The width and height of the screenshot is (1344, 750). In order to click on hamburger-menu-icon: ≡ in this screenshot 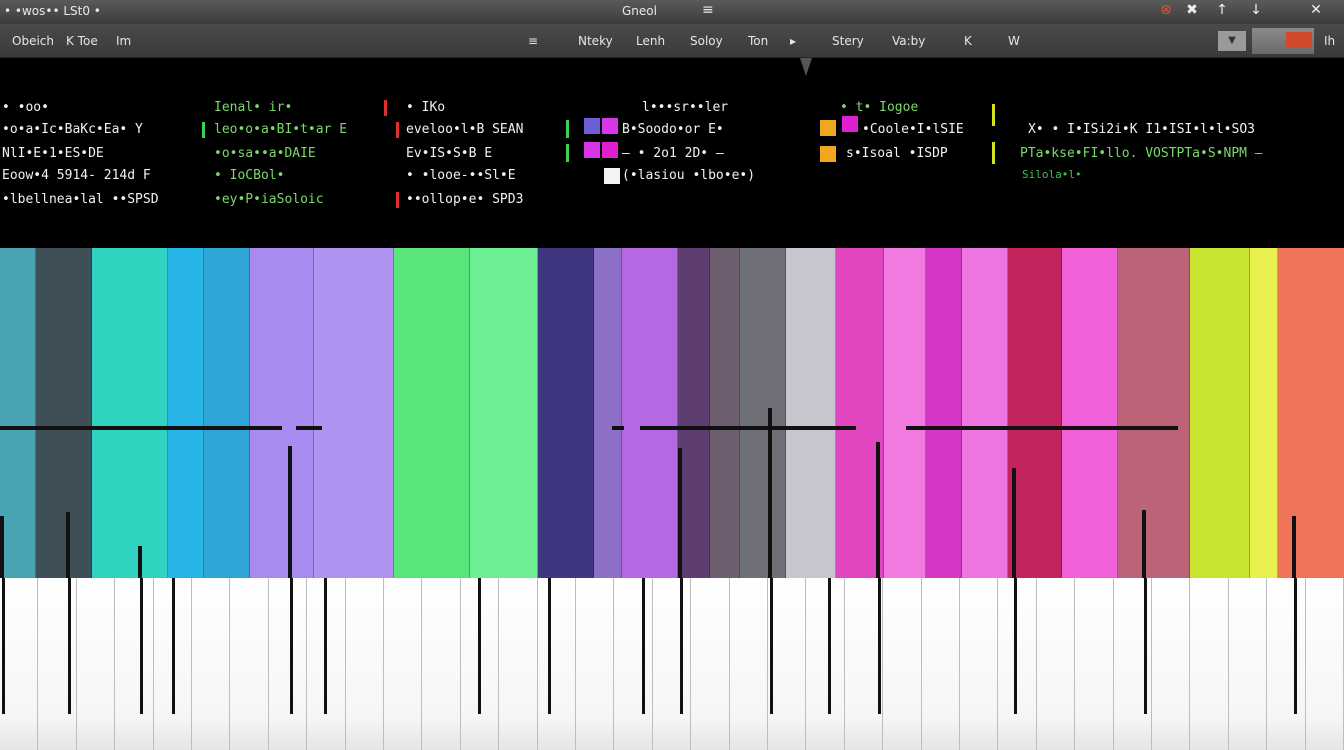, I will do `click(708, 10)`.